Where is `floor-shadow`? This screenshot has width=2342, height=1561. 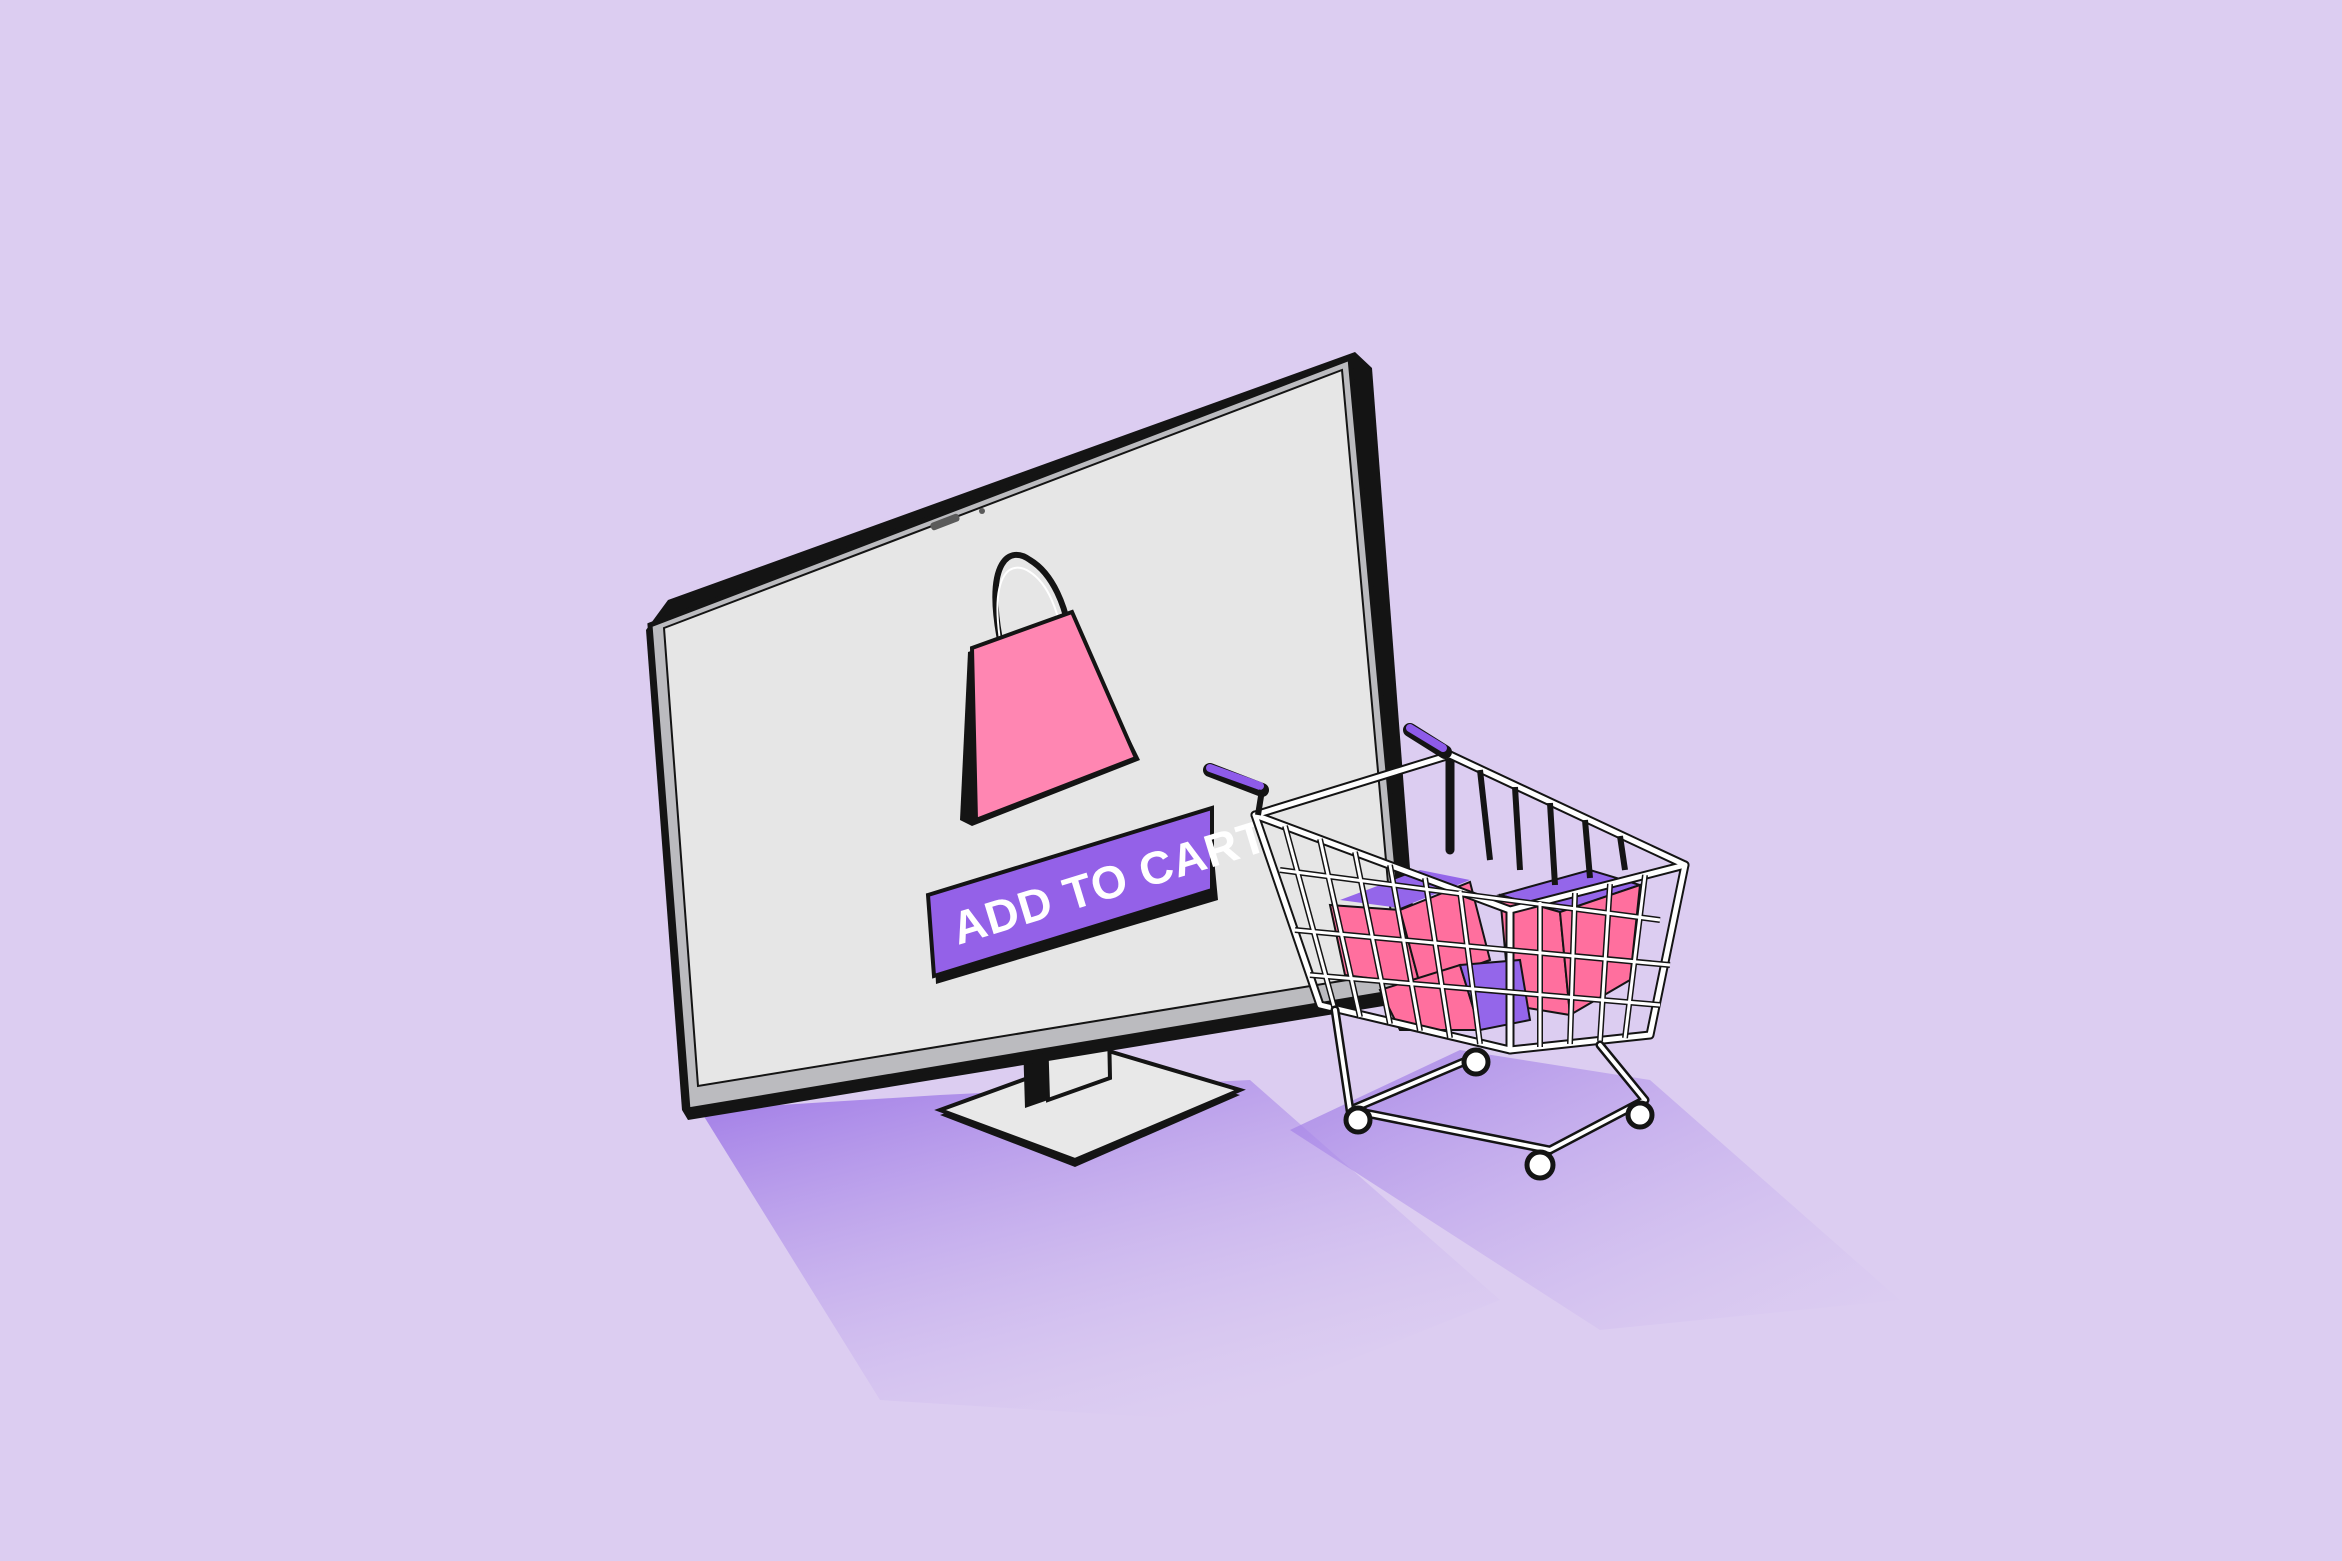 floor-shadow is located at coordinates (1300, 1235).